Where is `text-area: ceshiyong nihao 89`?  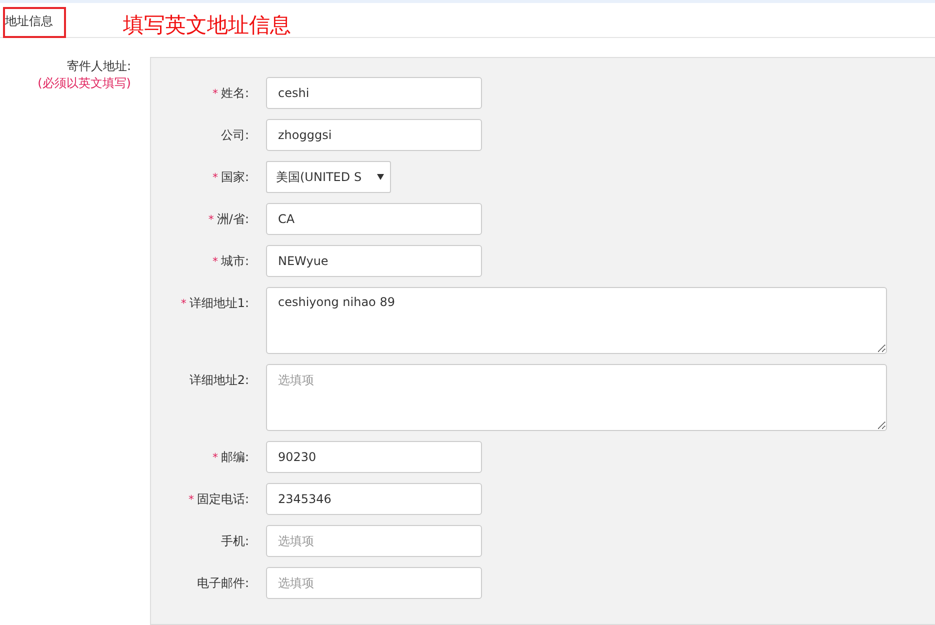
text-area: ceshiyong nihao 89 is located at coordinates (576, 320).